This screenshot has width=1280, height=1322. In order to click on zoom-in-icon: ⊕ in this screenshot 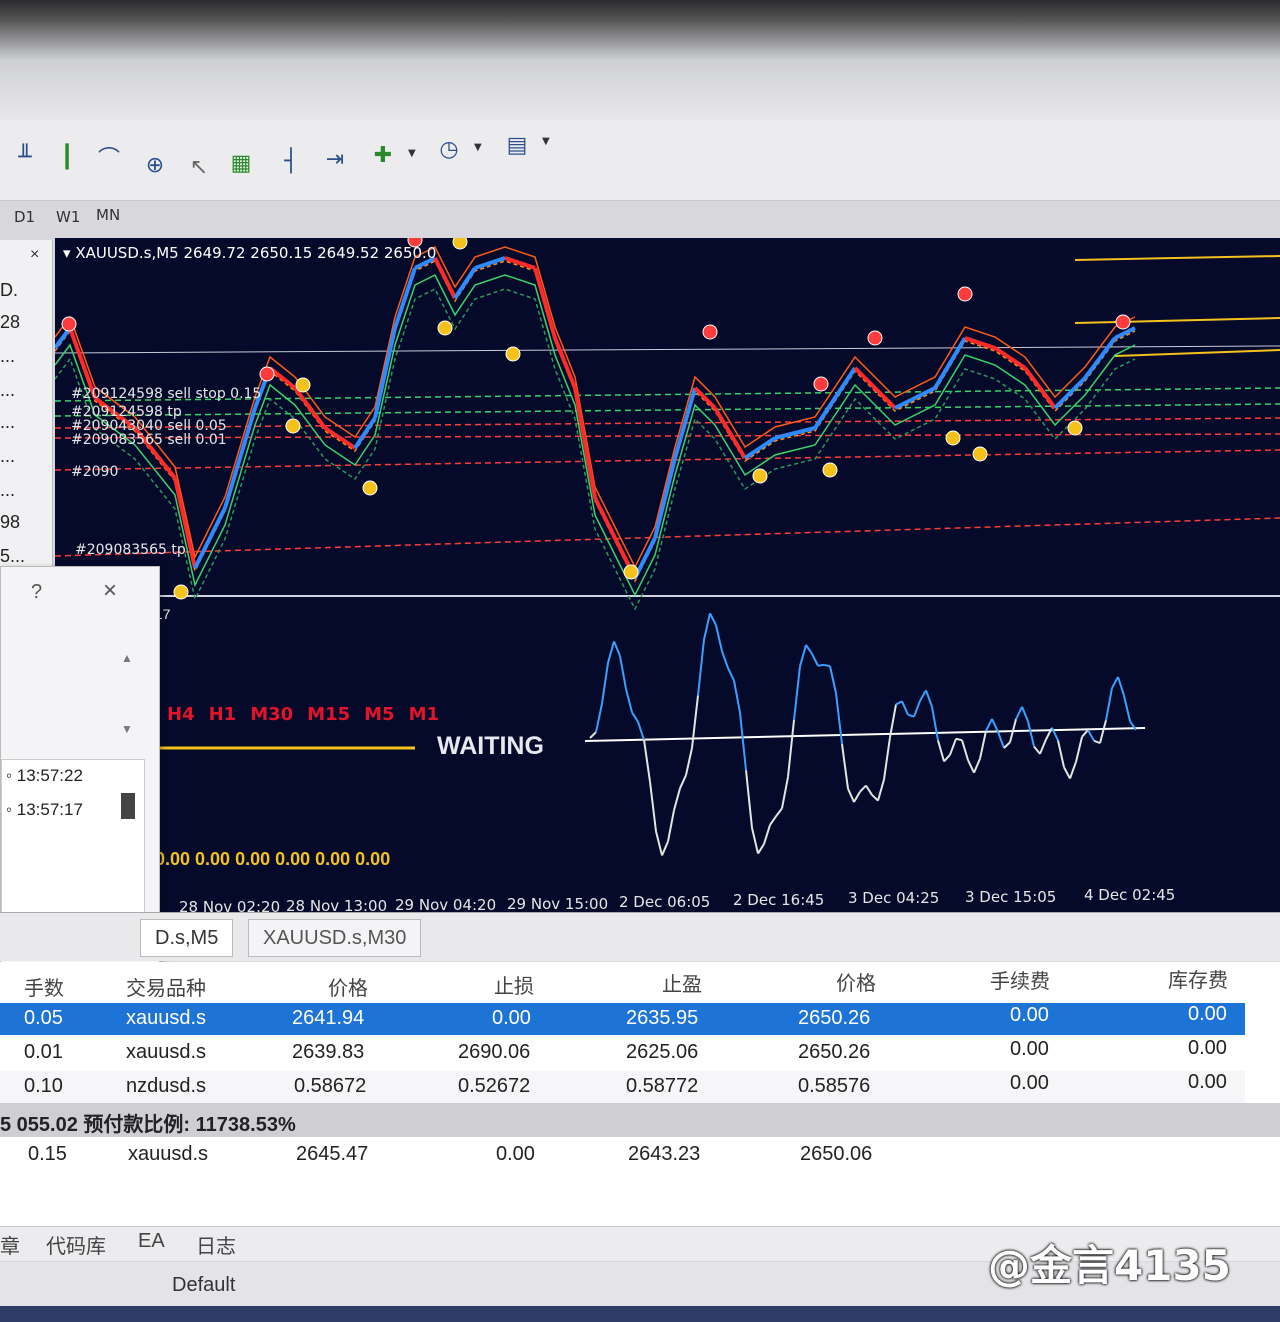, I will do `click(155, 165)`.